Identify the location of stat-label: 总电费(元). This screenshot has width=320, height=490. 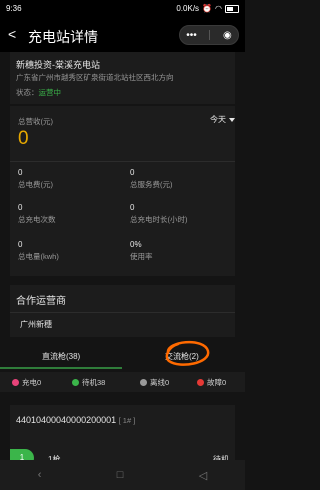
(35, 184).